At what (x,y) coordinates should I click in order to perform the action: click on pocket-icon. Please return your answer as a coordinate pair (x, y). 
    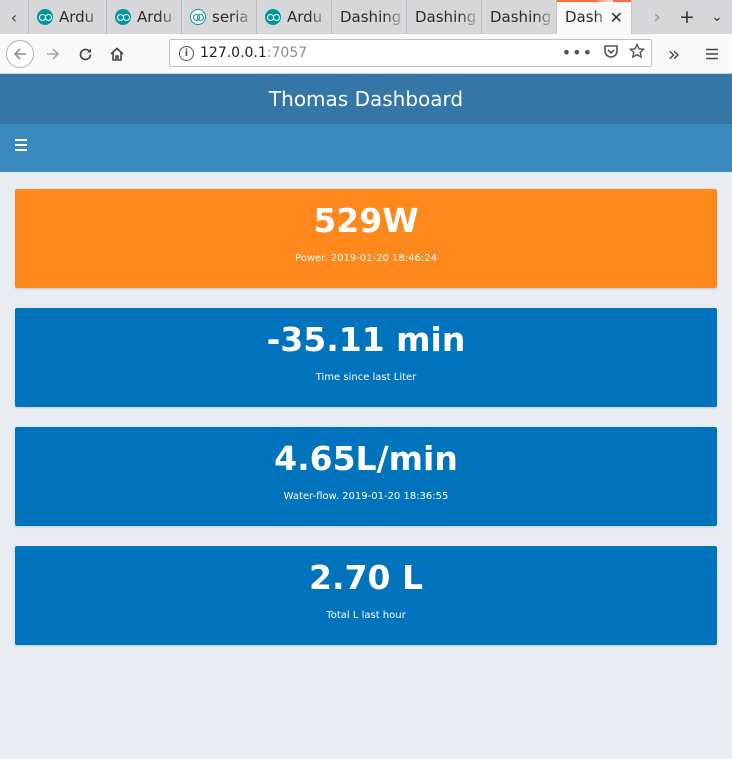
    Looking at the image, I should click on (611, 51).